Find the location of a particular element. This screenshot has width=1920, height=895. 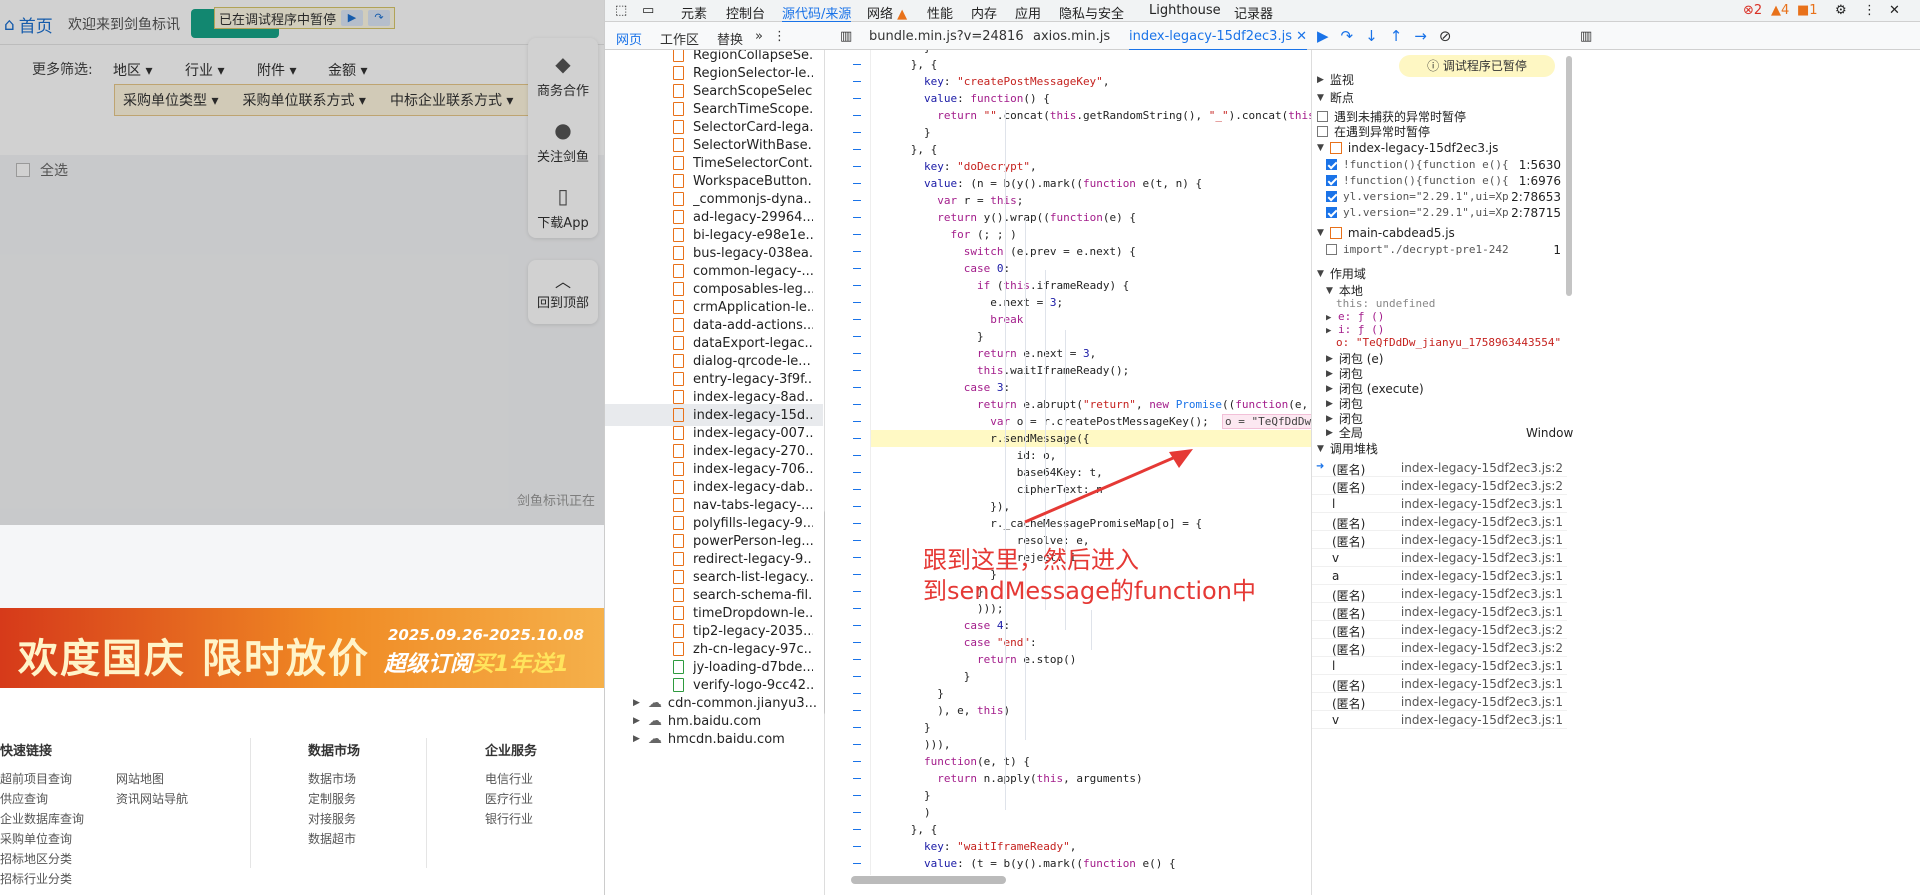

footer-link: 招标行业分类 is located at coordinates (36, 878).